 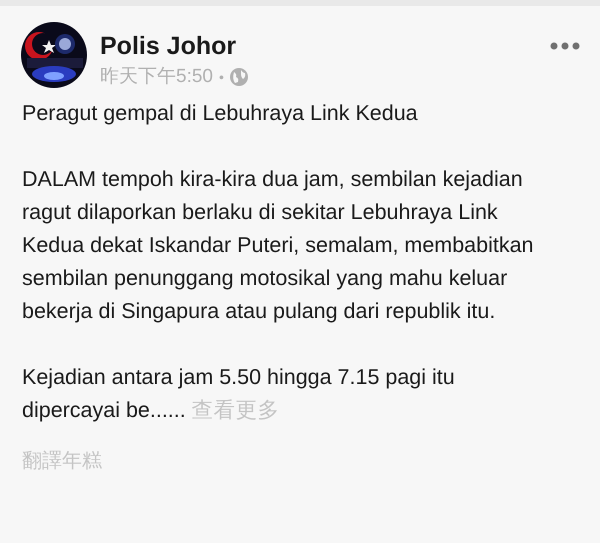 What do you see at coordinates (174, 46) in the screenshot?
I see `author-name: Polis Johor` at bounding box center [174, 46].